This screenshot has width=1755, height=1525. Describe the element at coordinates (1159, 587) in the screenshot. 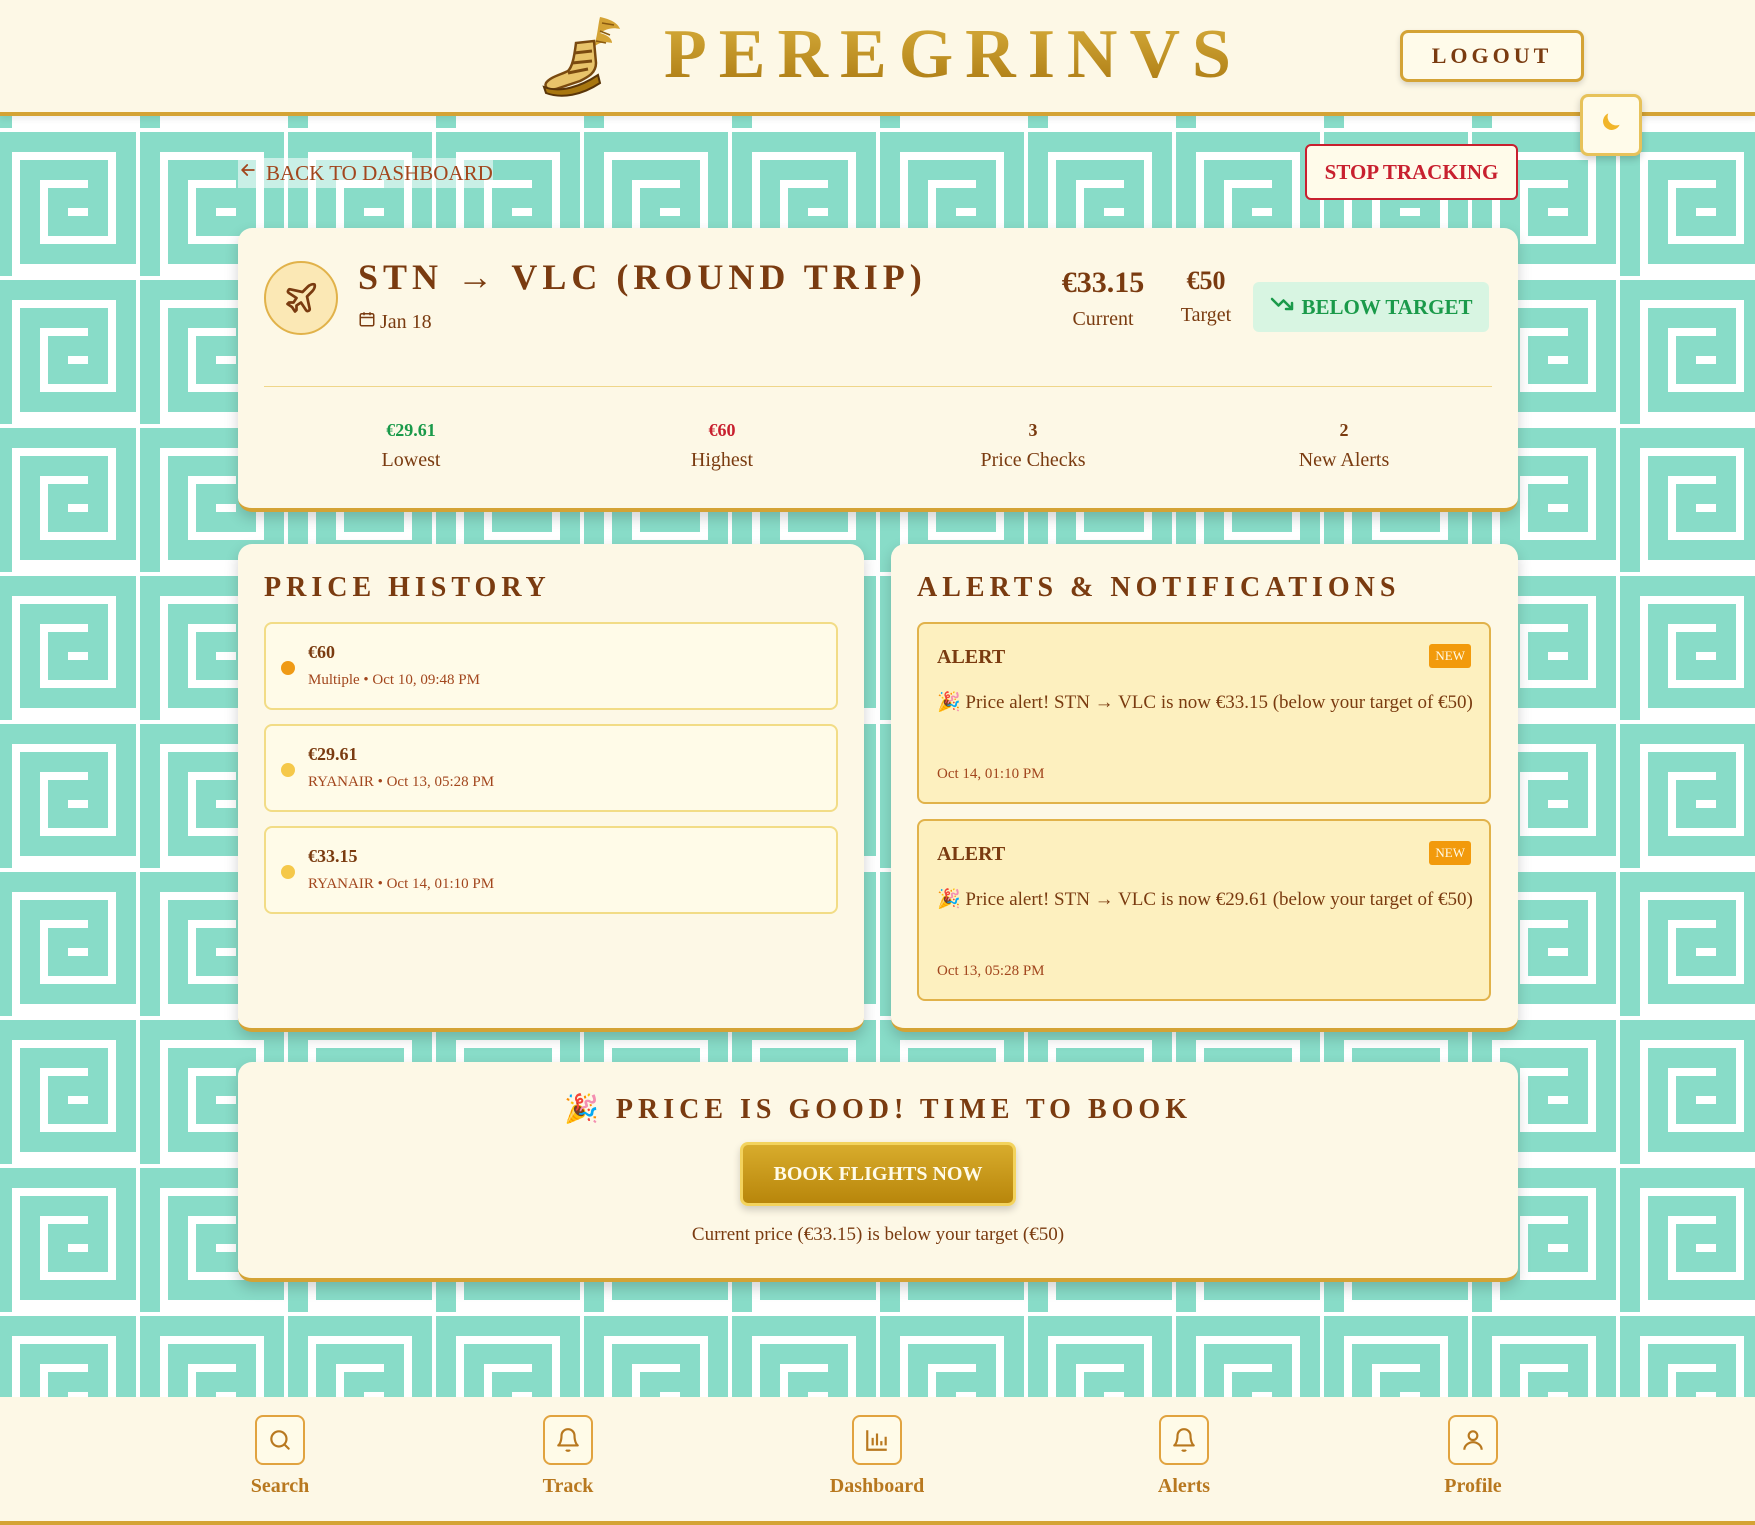

I see `alerts-title: ALERTS & NOTIFICATIONS` at that location.